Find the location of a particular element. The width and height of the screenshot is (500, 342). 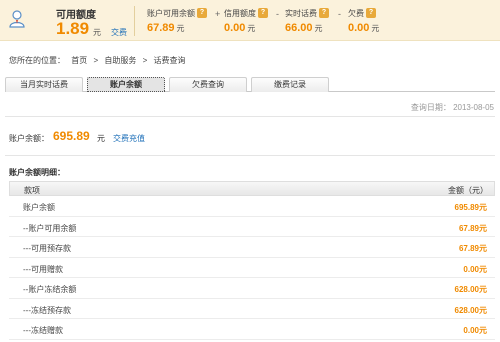

row-item: --账户可用余额 is located at coordinates (50, 228).